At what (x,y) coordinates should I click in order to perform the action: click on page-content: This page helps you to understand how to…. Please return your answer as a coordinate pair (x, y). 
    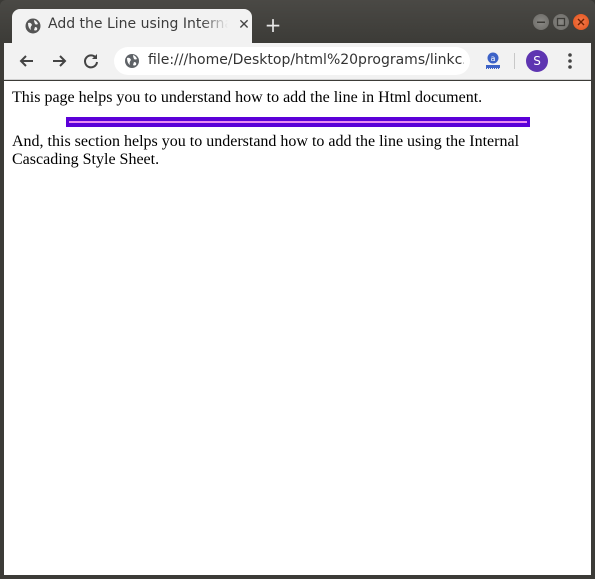
    Looking at the image, I should click on (297, 129).